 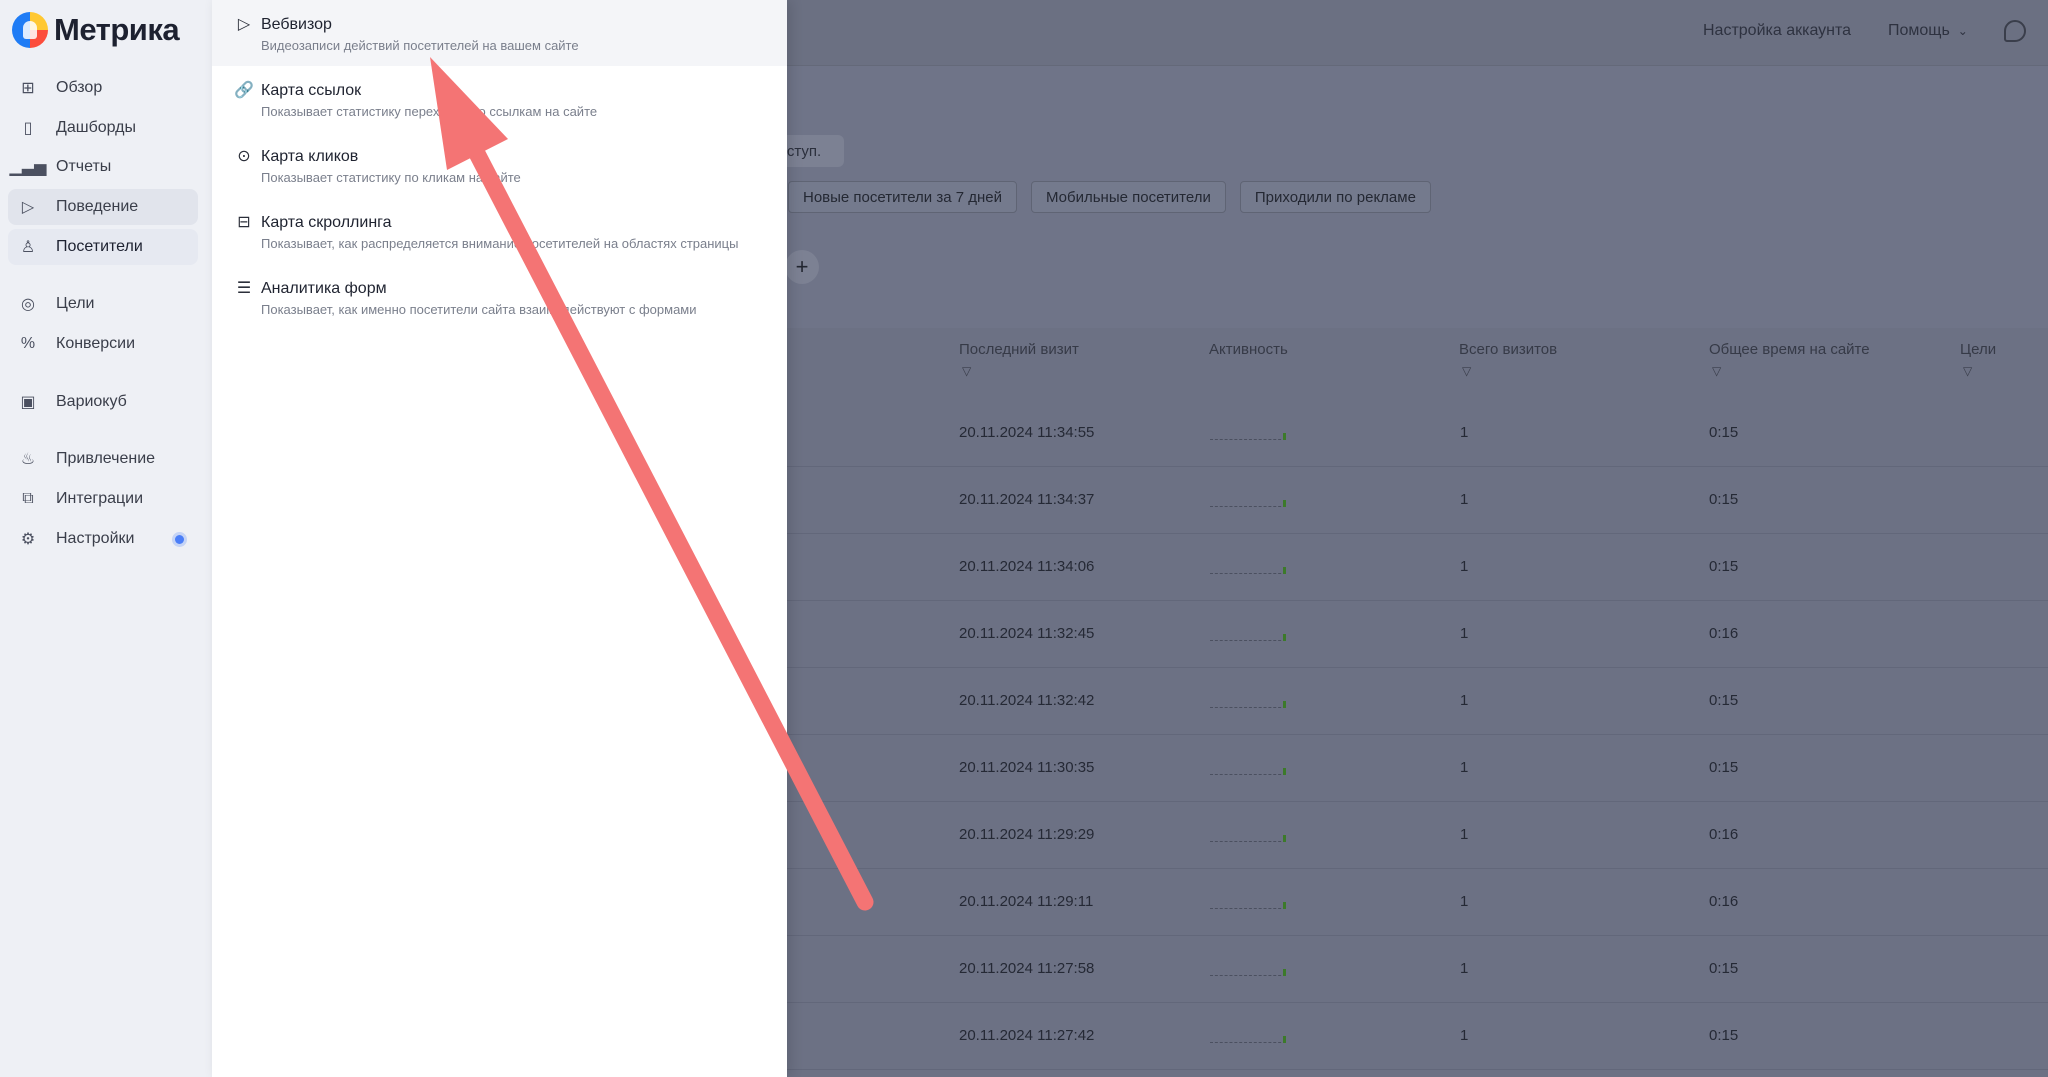 What do you see at coordinates (1789, 349) in the screenshot?
I see `column-header-time-on-site: Общее время на сайте` at bounding box center [1789, 349].